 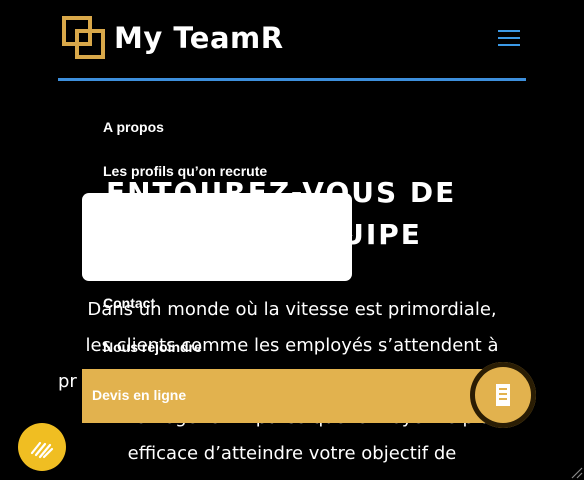 I want to click on menu-item-contact: Contact, so click(x=129, y=303).